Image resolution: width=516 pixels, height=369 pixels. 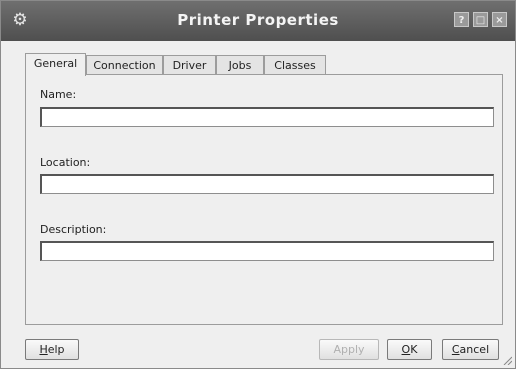 What do you see at coordinates (56, 349) in the screenshot?
I see `help-label-rest: elp` at bounding box center [56, 349].